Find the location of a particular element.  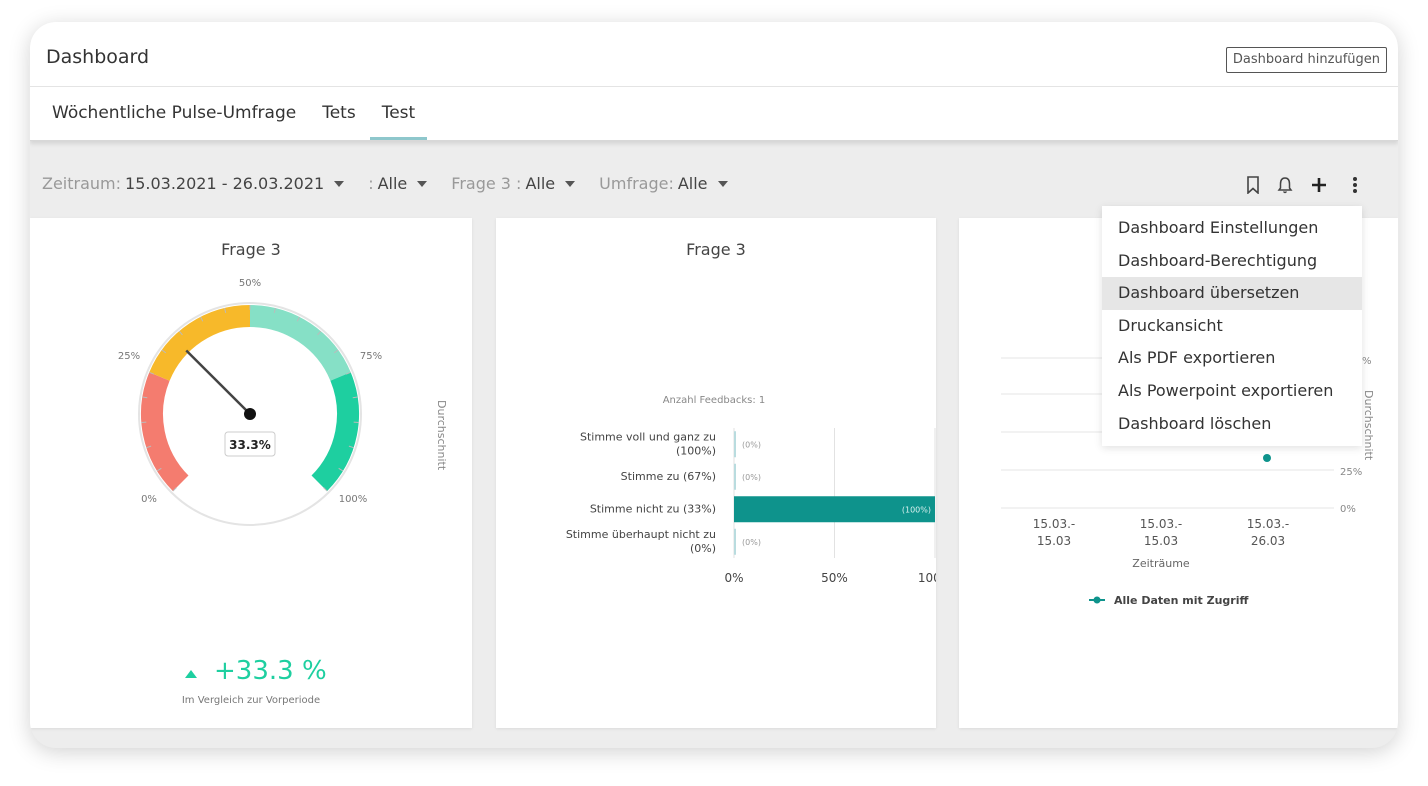

gauge-segment-lightgreen is located at coordinates (300, 343).